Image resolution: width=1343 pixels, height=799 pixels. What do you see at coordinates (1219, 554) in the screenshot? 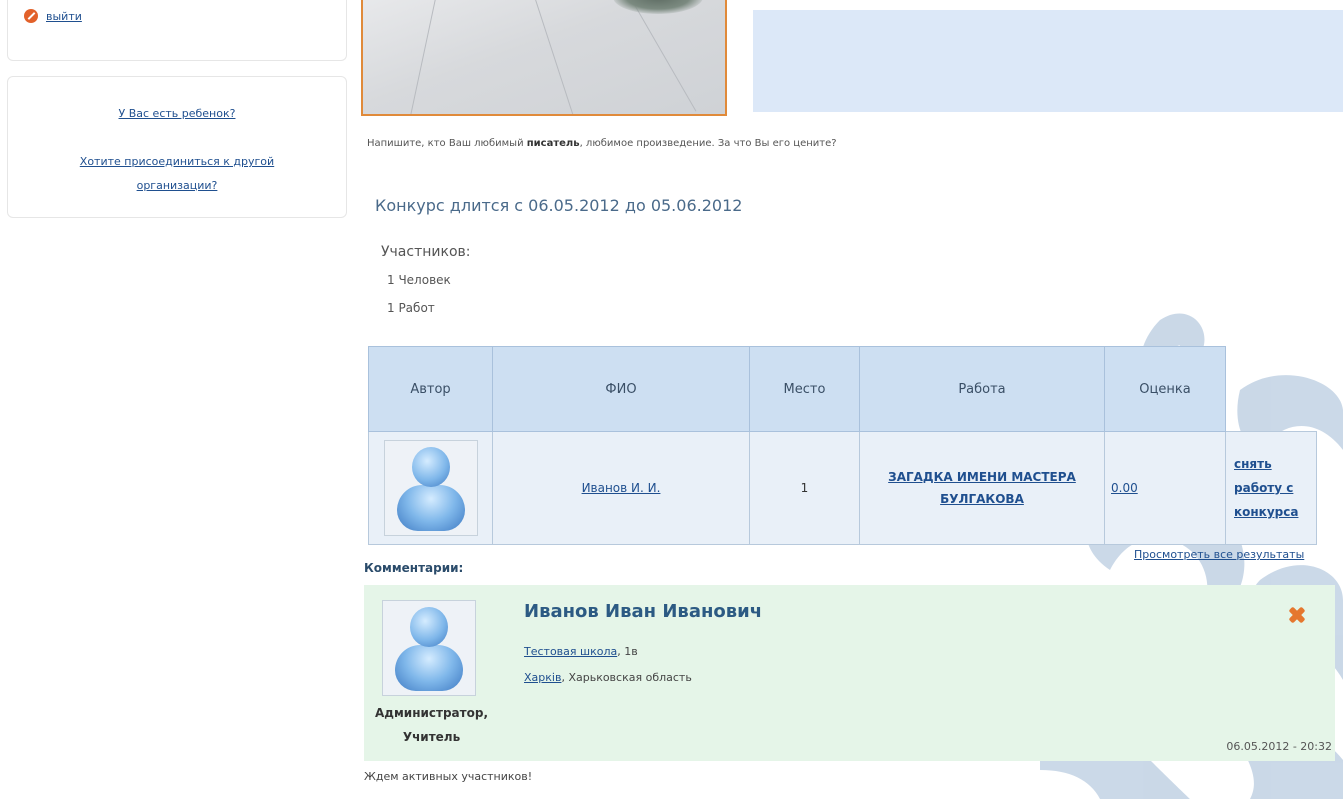
I see `view-all-results-link: Просмотреть все результаты` at bounding box center [1219, 554].